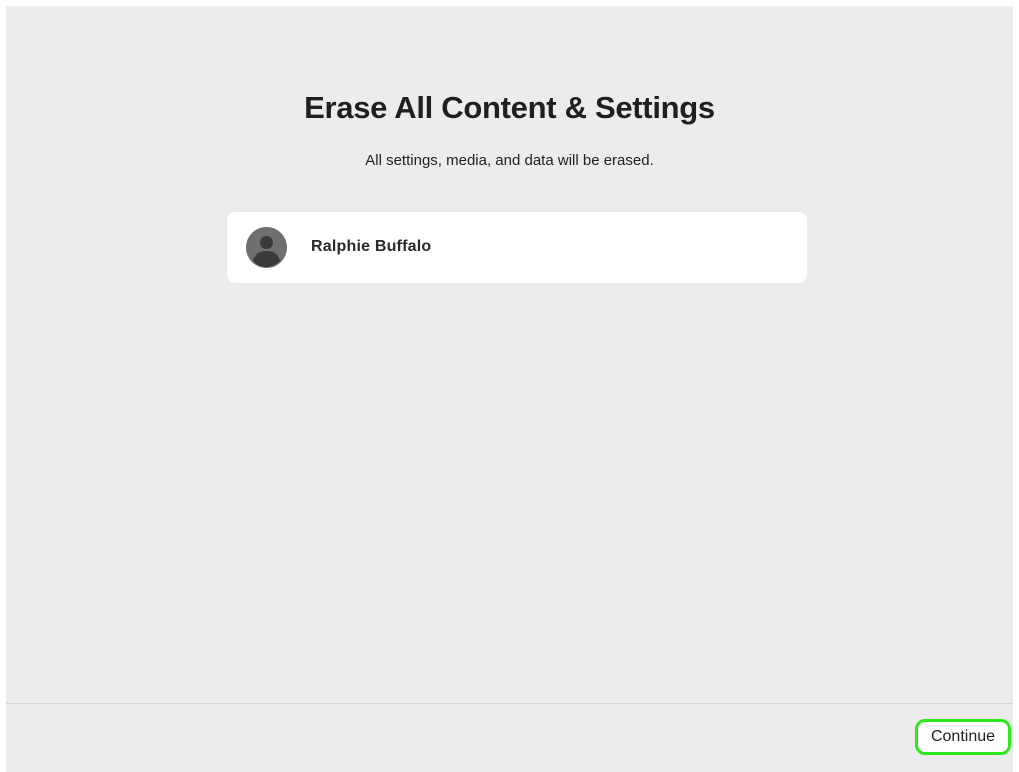 This screenshot has width=1019, height=772. I want to click on user-name: Ralphie Buffalo, so click(371, 246).